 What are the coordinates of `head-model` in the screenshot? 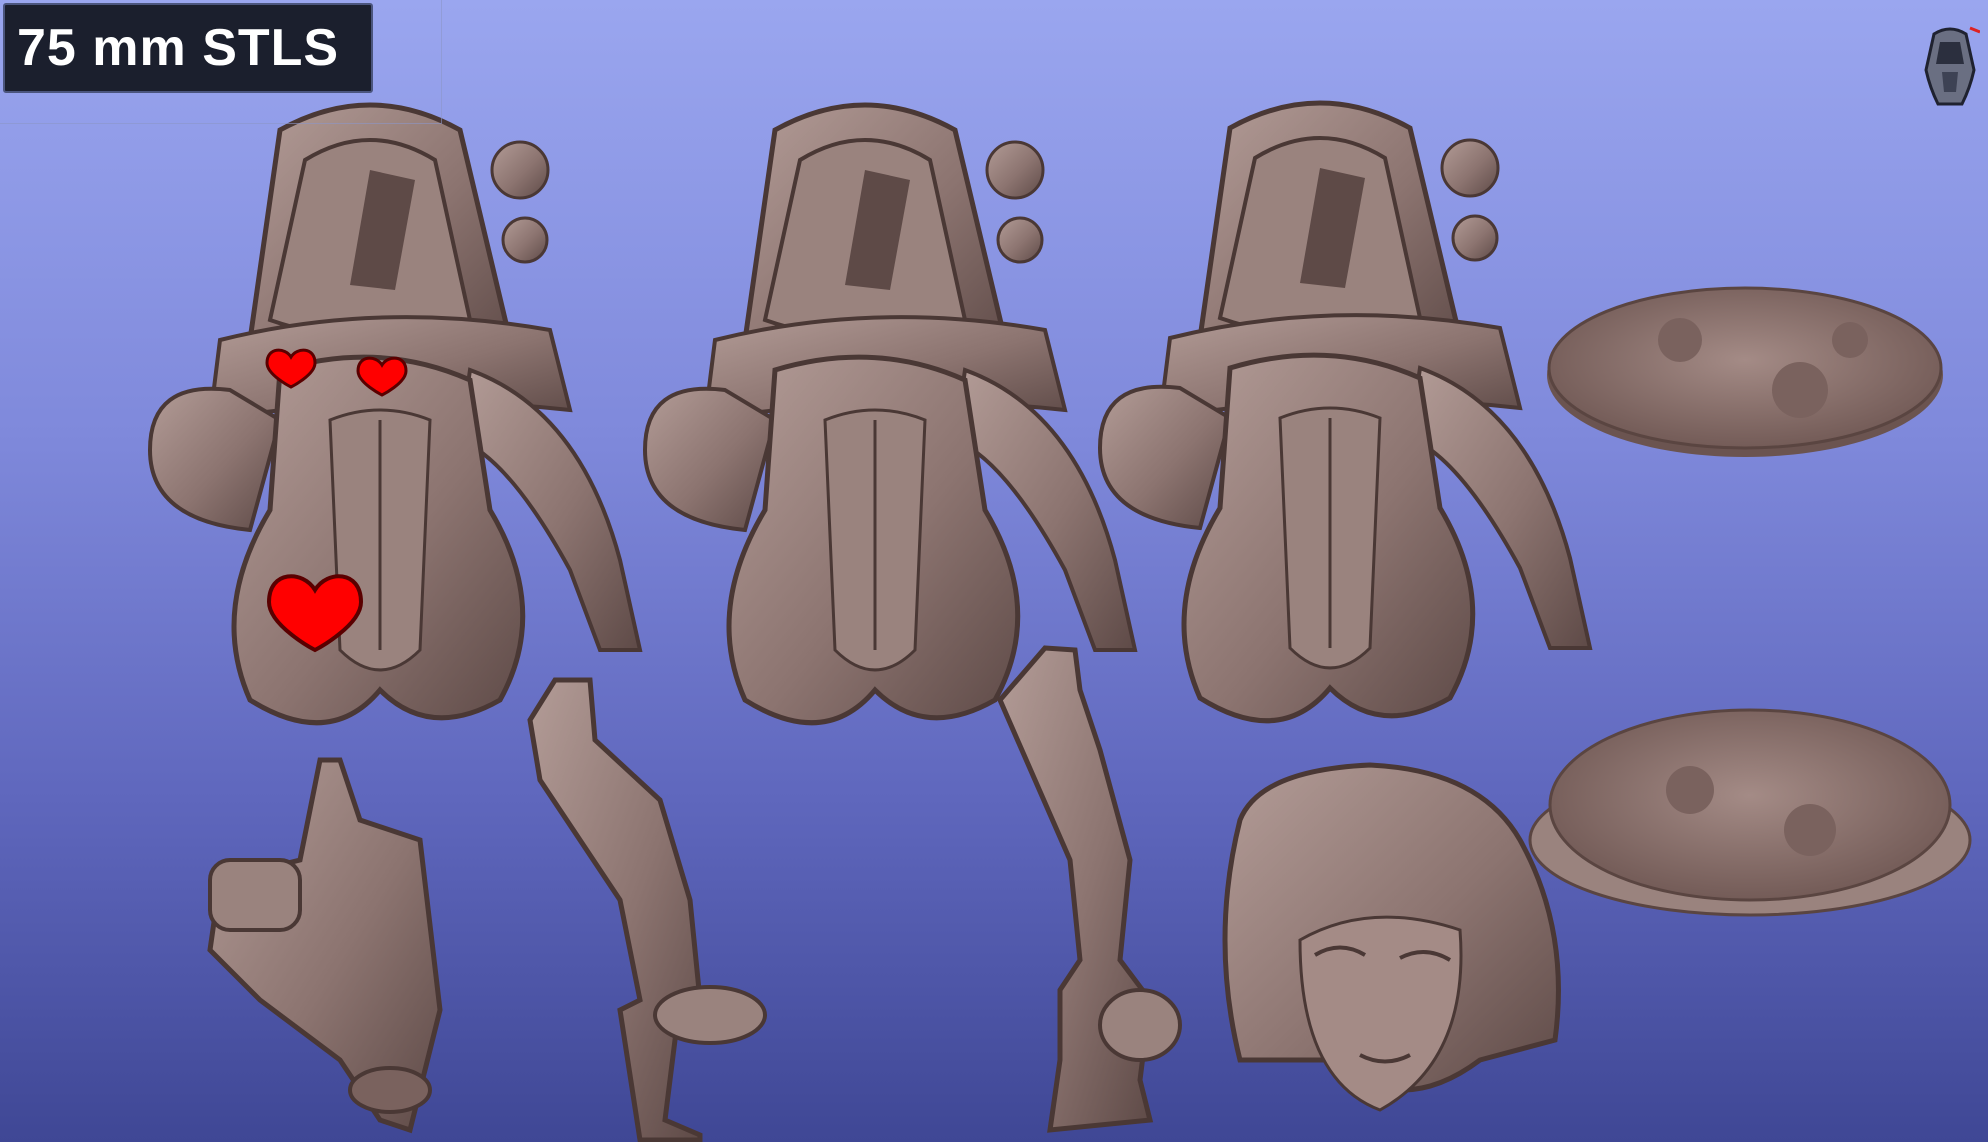 It's located at (1391, 937).